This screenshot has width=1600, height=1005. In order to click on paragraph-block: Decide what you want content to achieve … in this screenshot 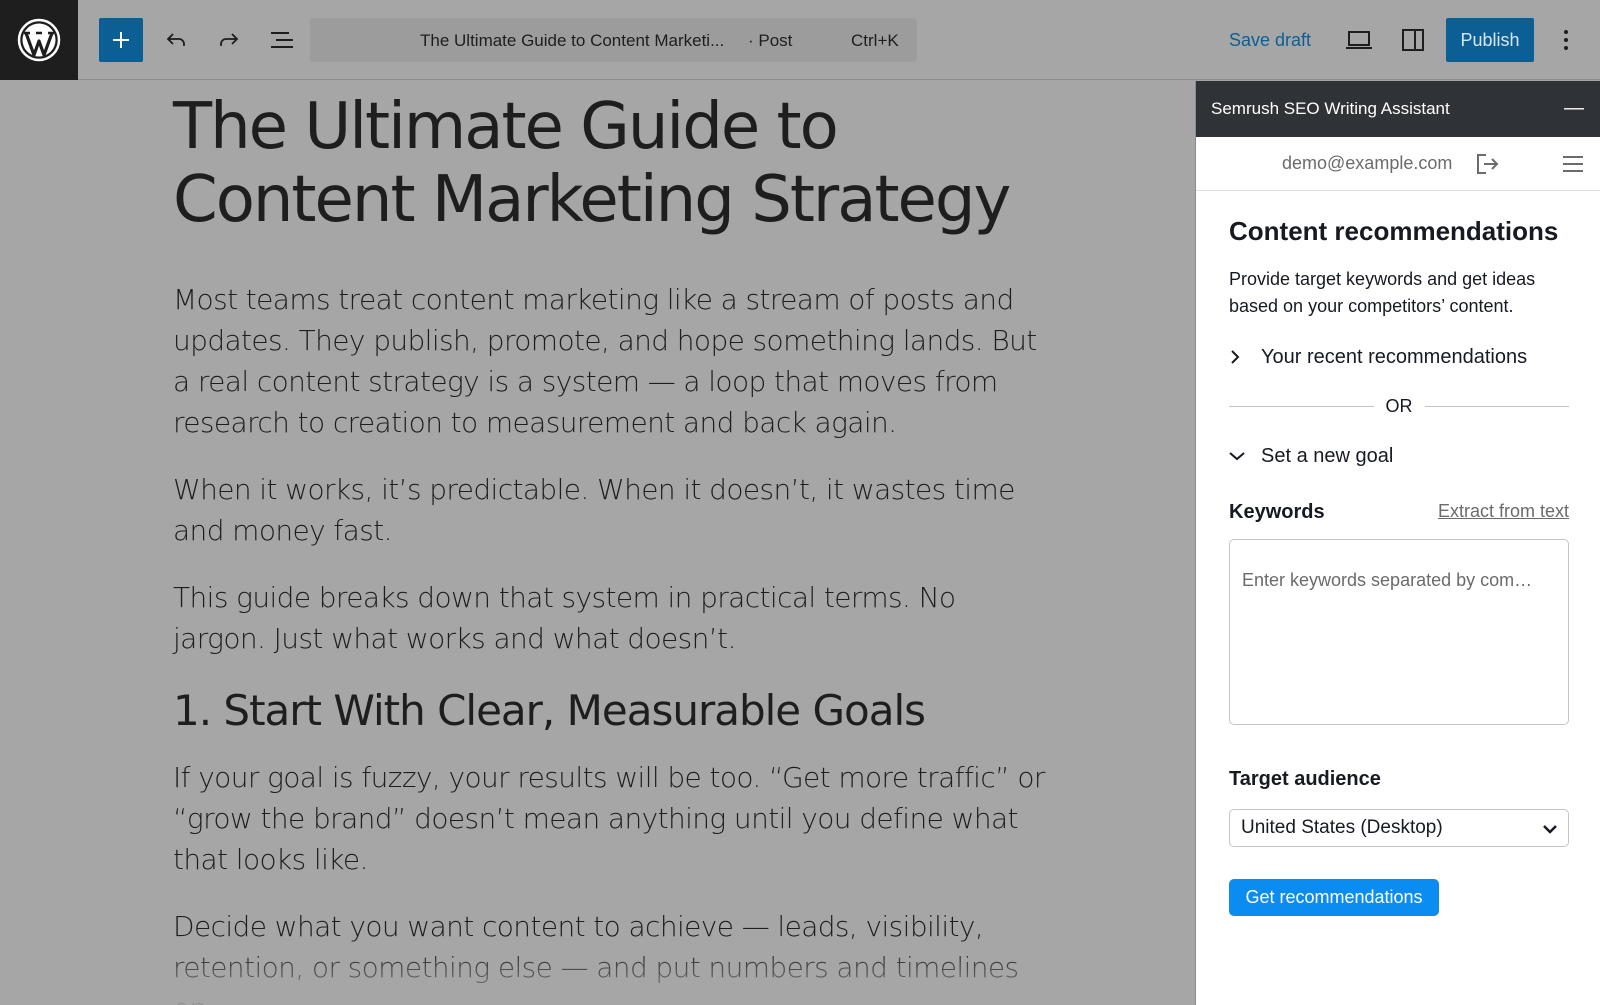, I will do `click(613, 955)`.